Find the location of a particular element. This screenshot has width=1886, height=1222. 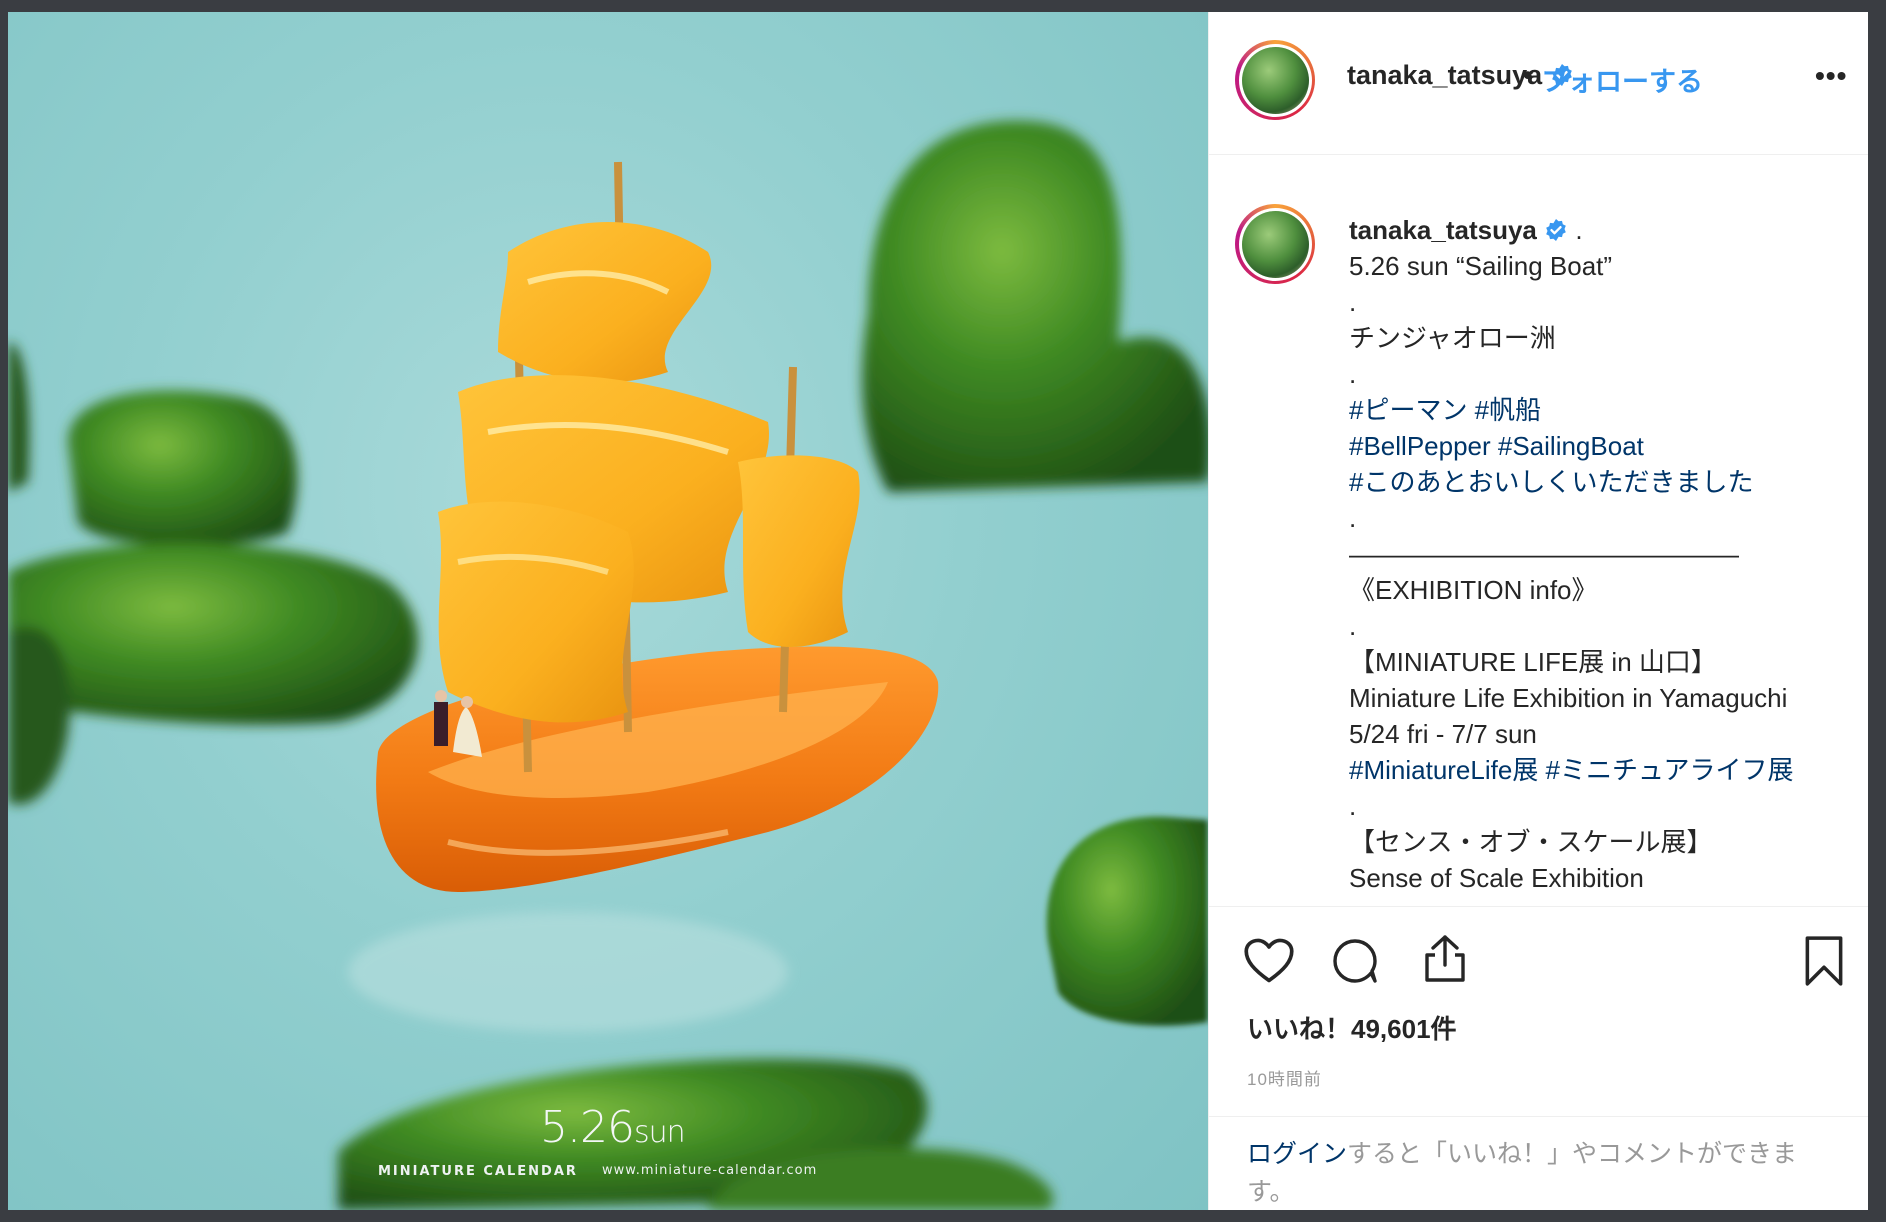

avatar is located at coordinates (1275, 80).